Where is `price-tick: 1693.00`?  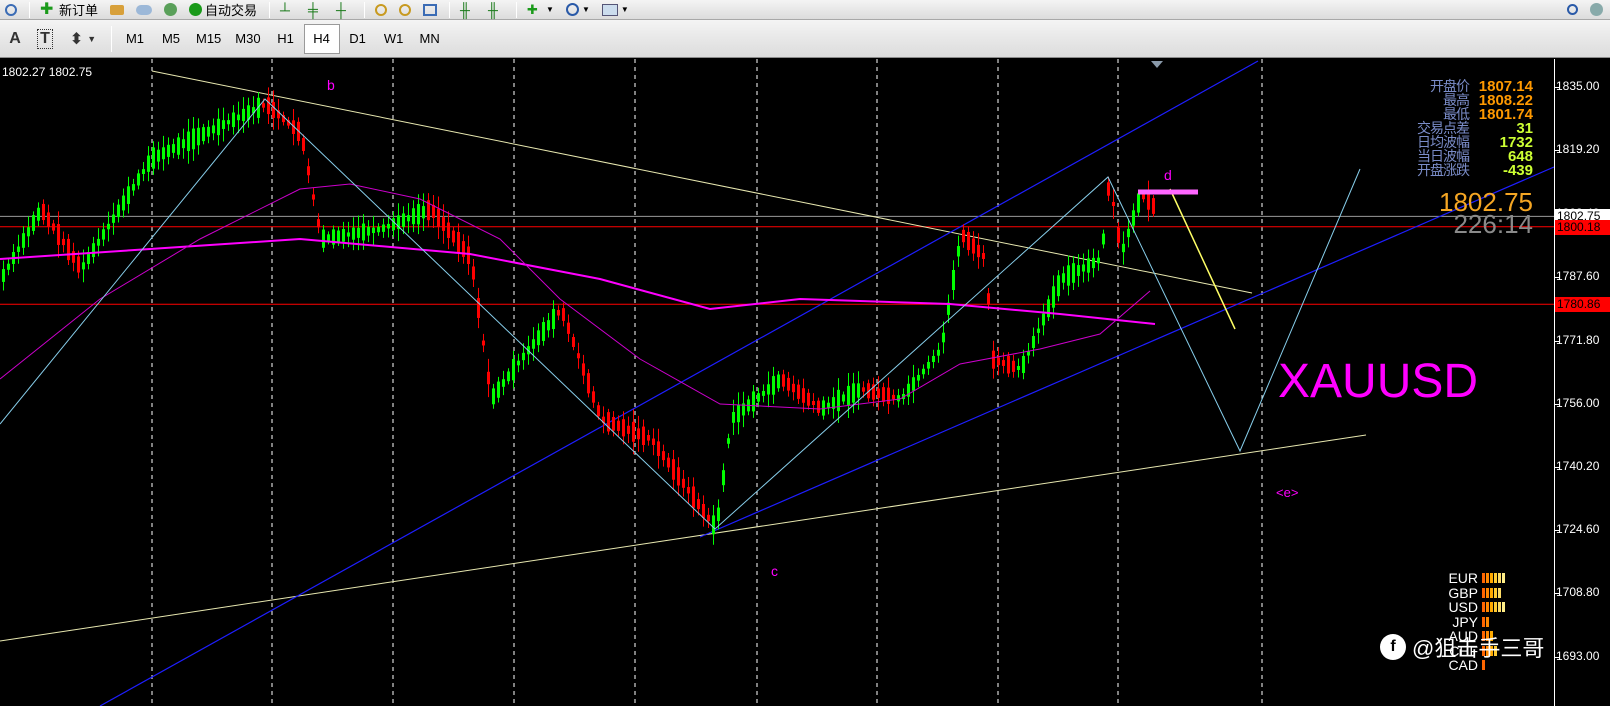
price-tick: 1693.00 is located at coordinates (1577, 655).